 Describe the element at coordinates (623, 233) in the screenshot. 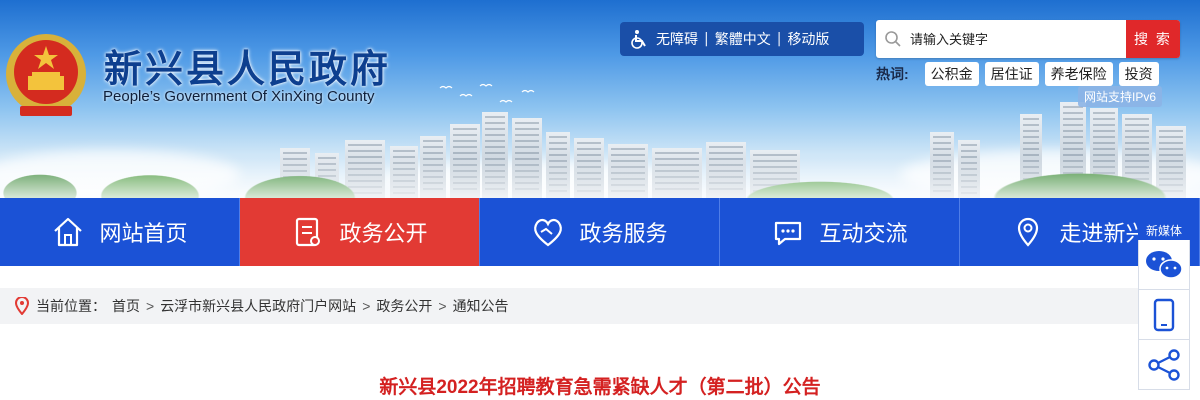

I see `nav-item-label: 政务服务` at that location.